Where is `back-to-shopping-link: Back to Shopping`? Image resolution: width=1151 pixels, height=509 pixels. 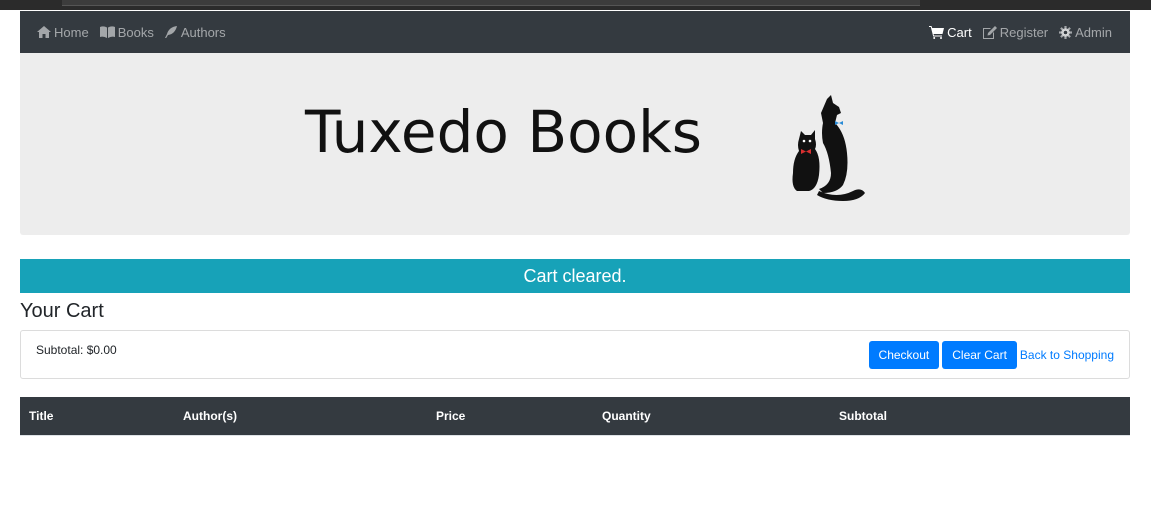 back-to-shopping-link: Back to Shopping is located at coordinates (1067, 355).